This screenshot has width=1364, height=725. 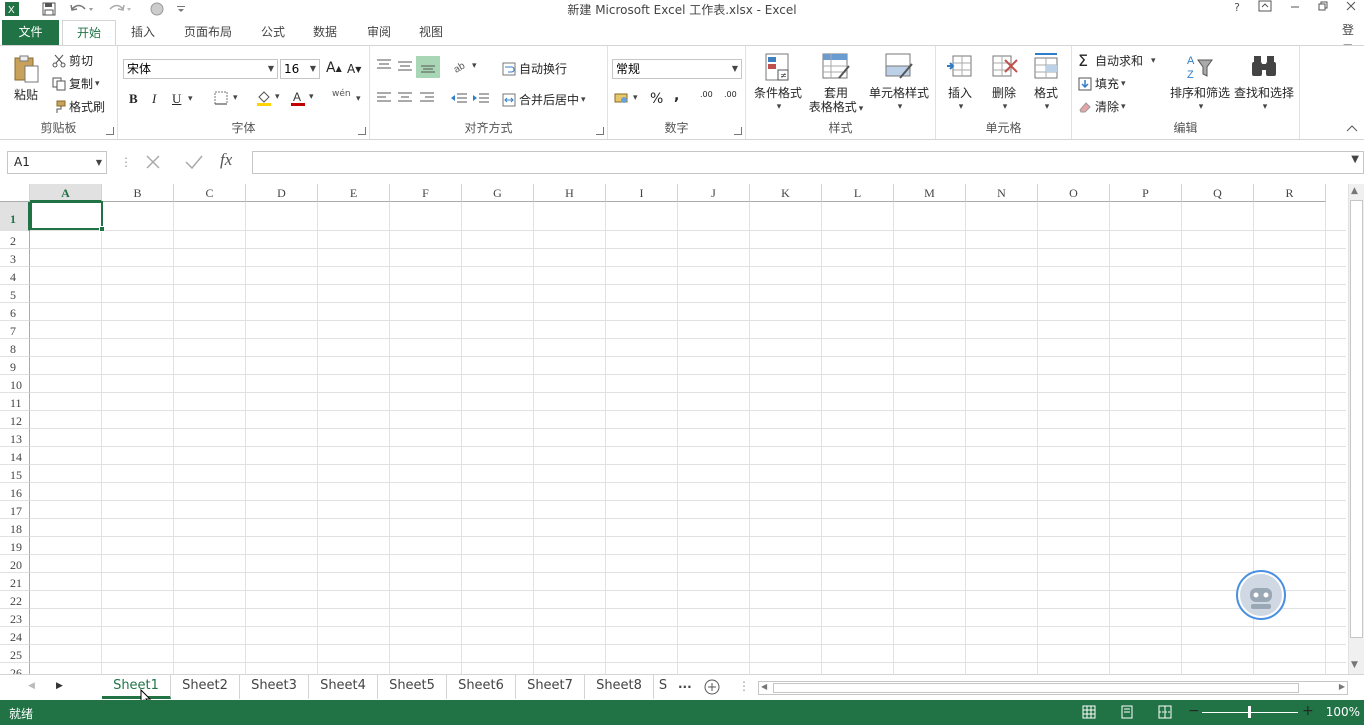 What do you see at coordinates (15, 600) in the screenshot?
I see `row-header: 22` at bounding box center [15, 600].